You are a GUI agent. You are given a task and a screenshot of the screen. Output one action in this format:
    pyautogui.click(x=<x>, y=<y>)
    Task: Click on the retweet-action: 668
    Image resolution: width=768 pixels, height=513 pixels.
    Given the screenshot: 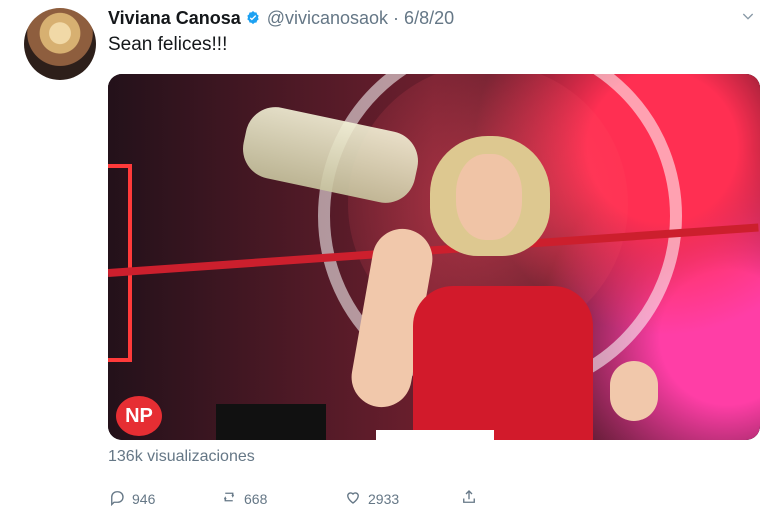 What is the action you would take?
    pyautogui.click(x=243, y=498)
    